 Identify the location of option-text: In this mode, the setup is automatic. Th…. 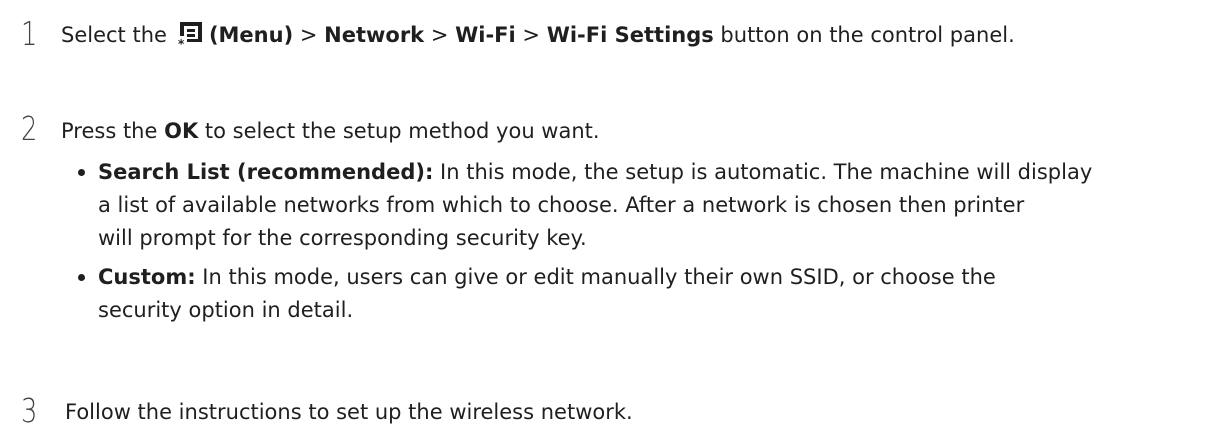
(763, 172).